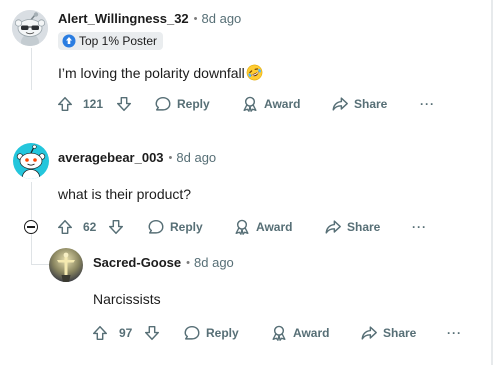 The height and width of the screenshot is (365, 493). I want to click on username: averagebear_003, so click(111, 157).